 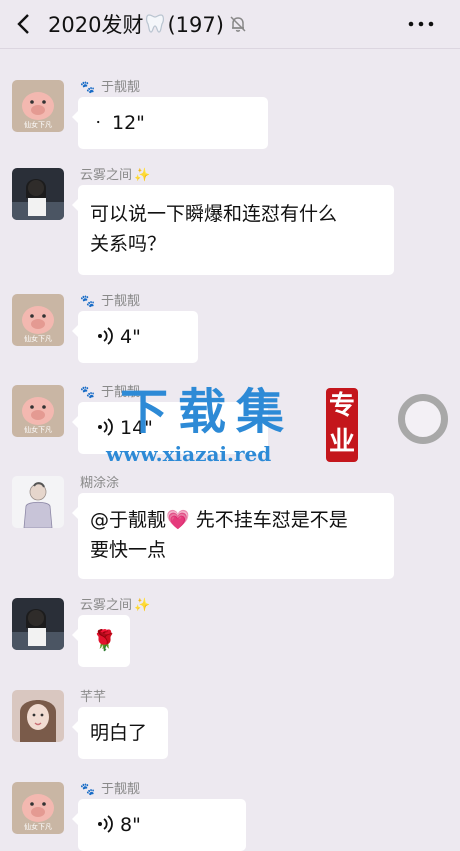 I want to click on emoji-bubble: 🌹, so click(x=101, y=641).